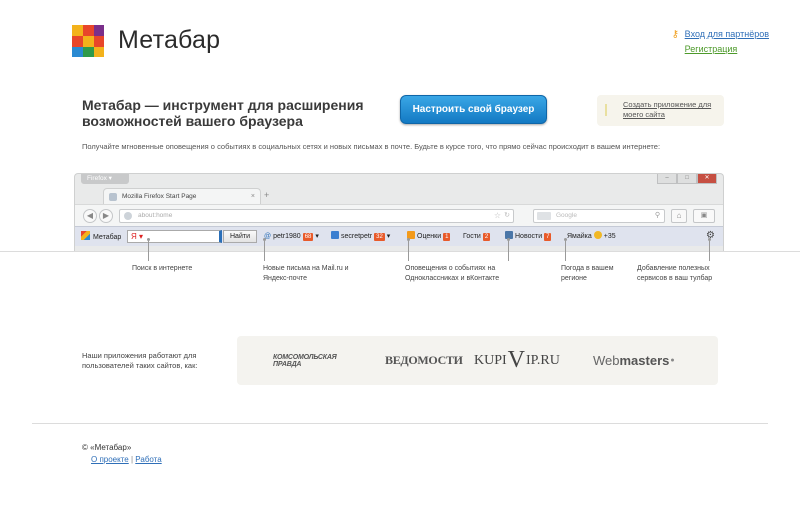 Image resolution: width=800 pixels, height=510 pixels. What do you see at coordinates (587, 273) in the screenshot?
I see `callout-weather: Погода в вашем регионе` at bounding box center [587, 273].